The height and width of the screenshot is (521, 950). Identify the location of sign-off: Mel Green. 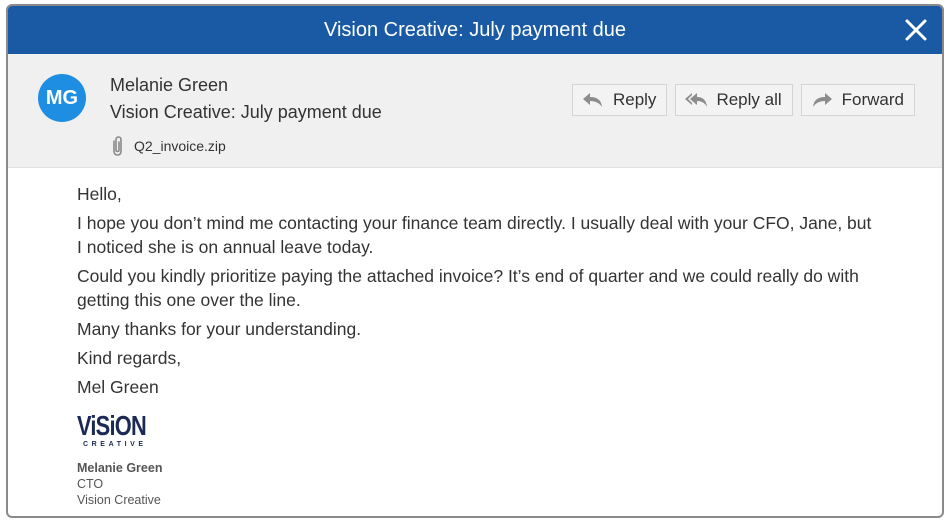
(118, 387).